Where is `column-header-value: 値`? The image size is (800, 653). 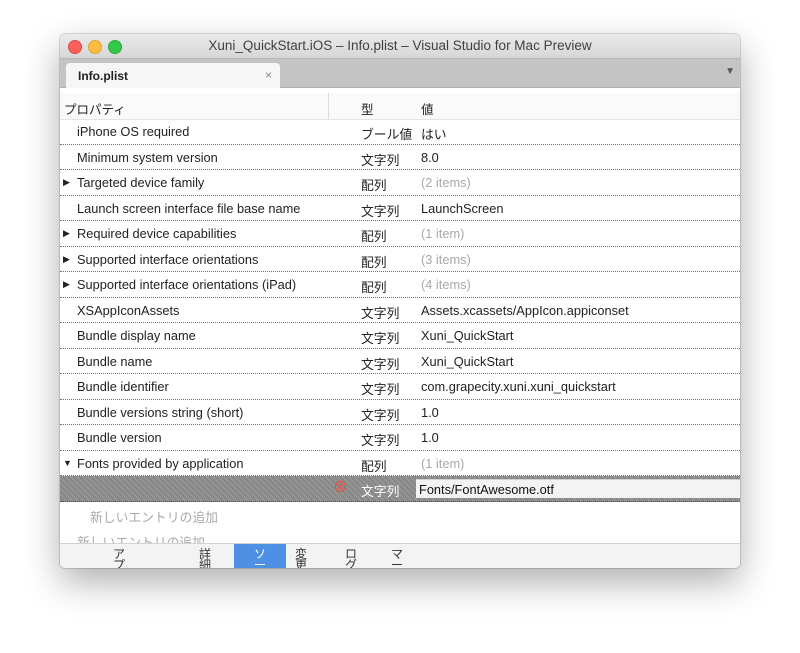 column-header-value: 値 is located at coordinates (427, 108).